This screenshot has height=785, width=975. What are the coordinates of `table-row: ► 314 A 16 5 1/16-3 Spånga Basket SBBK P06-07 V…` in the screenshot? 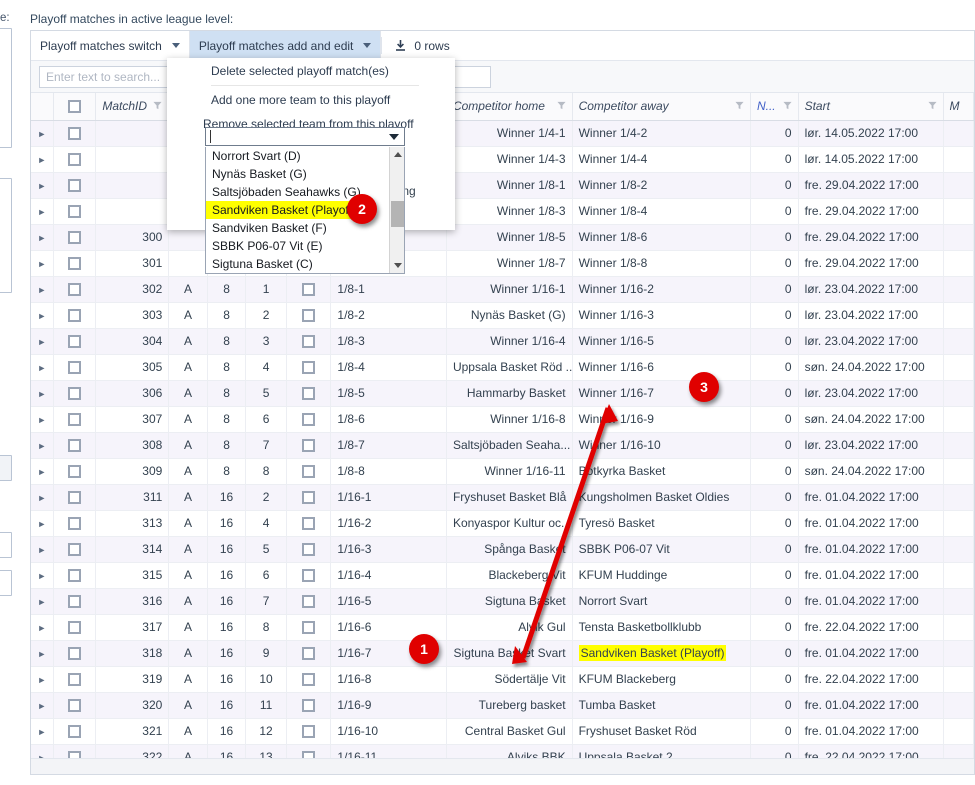 It's located at (502, 549).